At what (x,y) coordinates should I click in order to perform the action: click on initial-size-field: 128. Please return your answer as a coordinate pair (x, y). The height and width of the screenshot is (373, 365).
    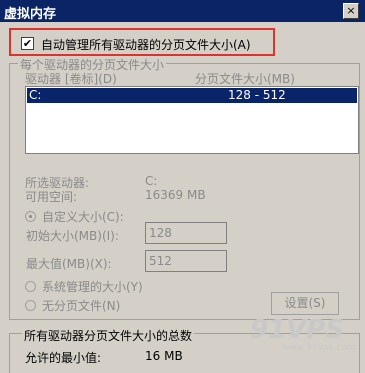
    Looking at the image, I should click on (186, 233).